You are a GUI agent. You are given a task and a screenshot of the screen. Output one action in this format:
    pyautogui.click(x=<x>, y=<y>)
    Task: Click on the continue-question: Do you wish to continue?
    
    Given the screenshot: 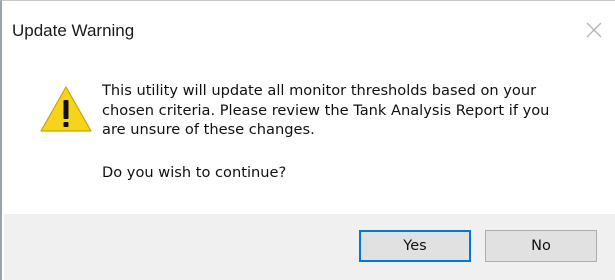 What is the action you would take?
    pyautogui.click(x=194, y=172)
    